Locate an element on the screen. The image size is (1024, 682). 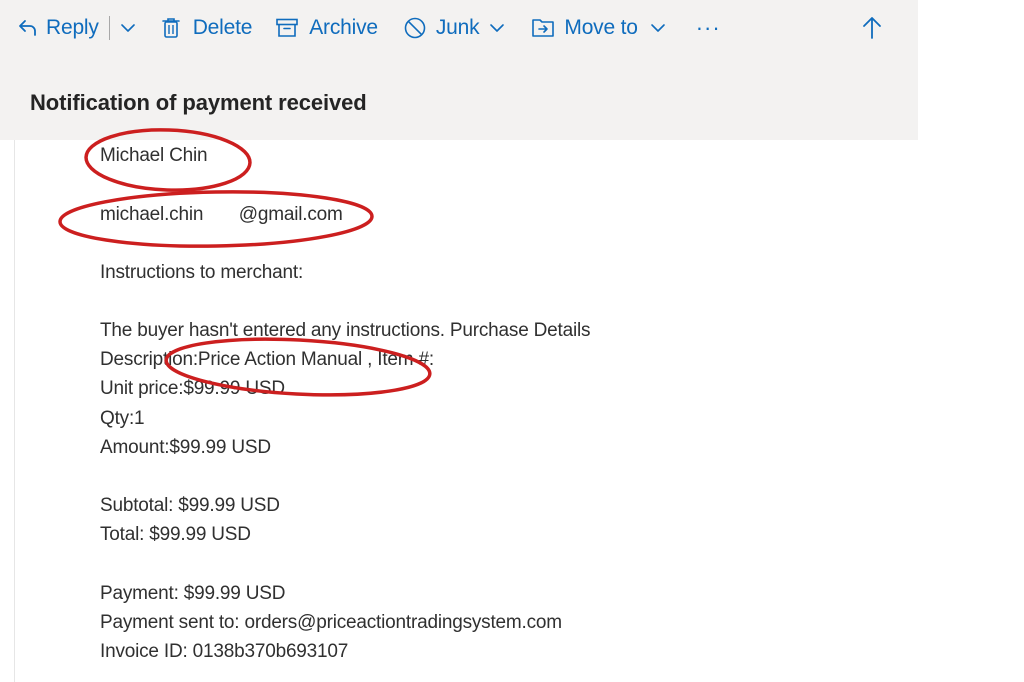
command-toolbar: Reply Delete Archive Junk Move to ··· is located at coordinates (459, 28).